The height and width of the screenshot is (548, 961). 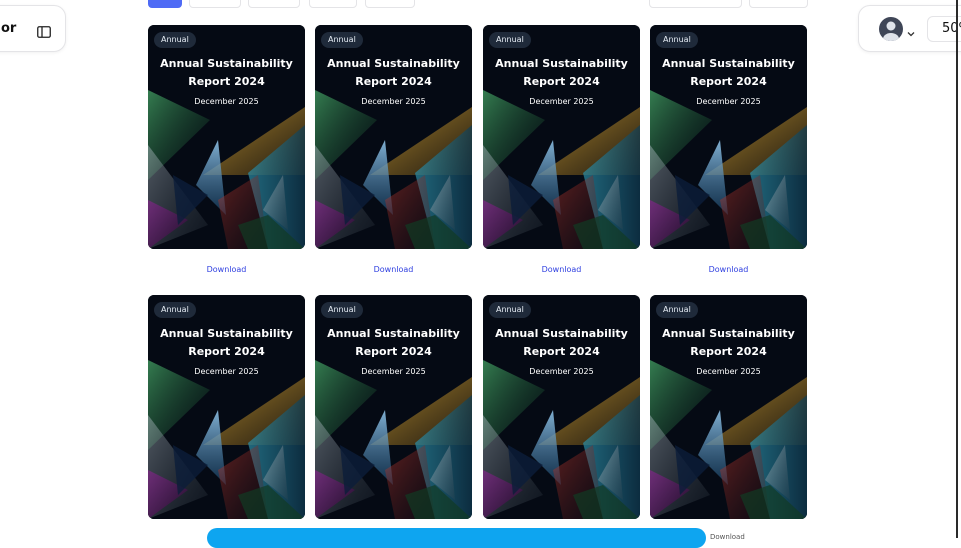 I want to click on chevron-down-icon, so click(x=911, y=31).